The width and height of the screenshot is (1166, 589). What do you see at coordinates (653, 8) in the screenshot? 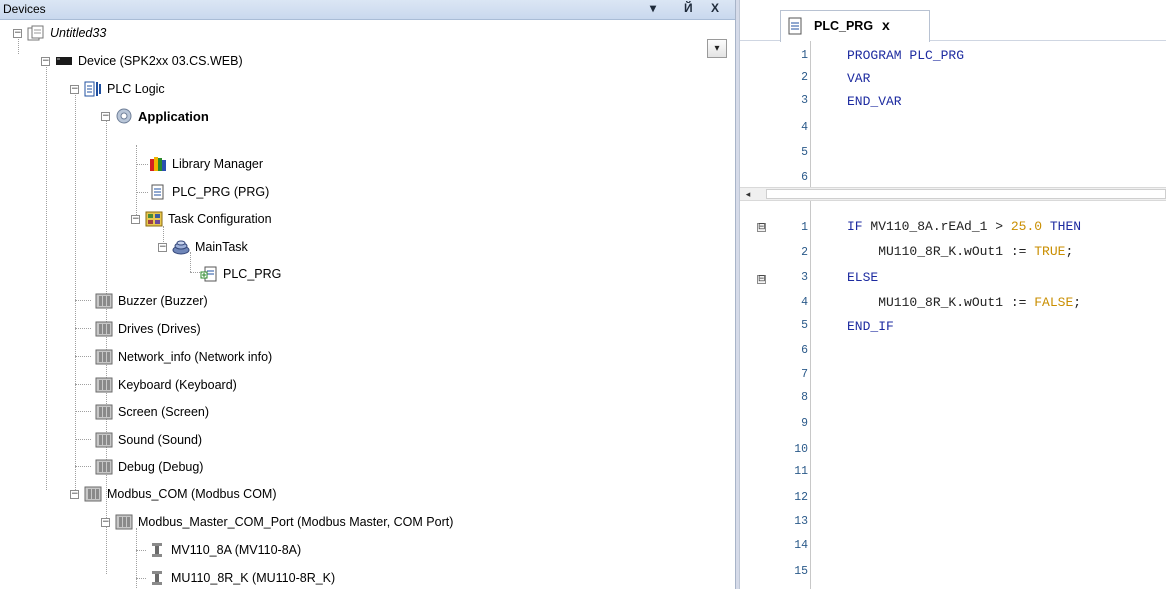
I see `panel-menu-dropdown-icon: ▾` at bounding box center [653, 8].